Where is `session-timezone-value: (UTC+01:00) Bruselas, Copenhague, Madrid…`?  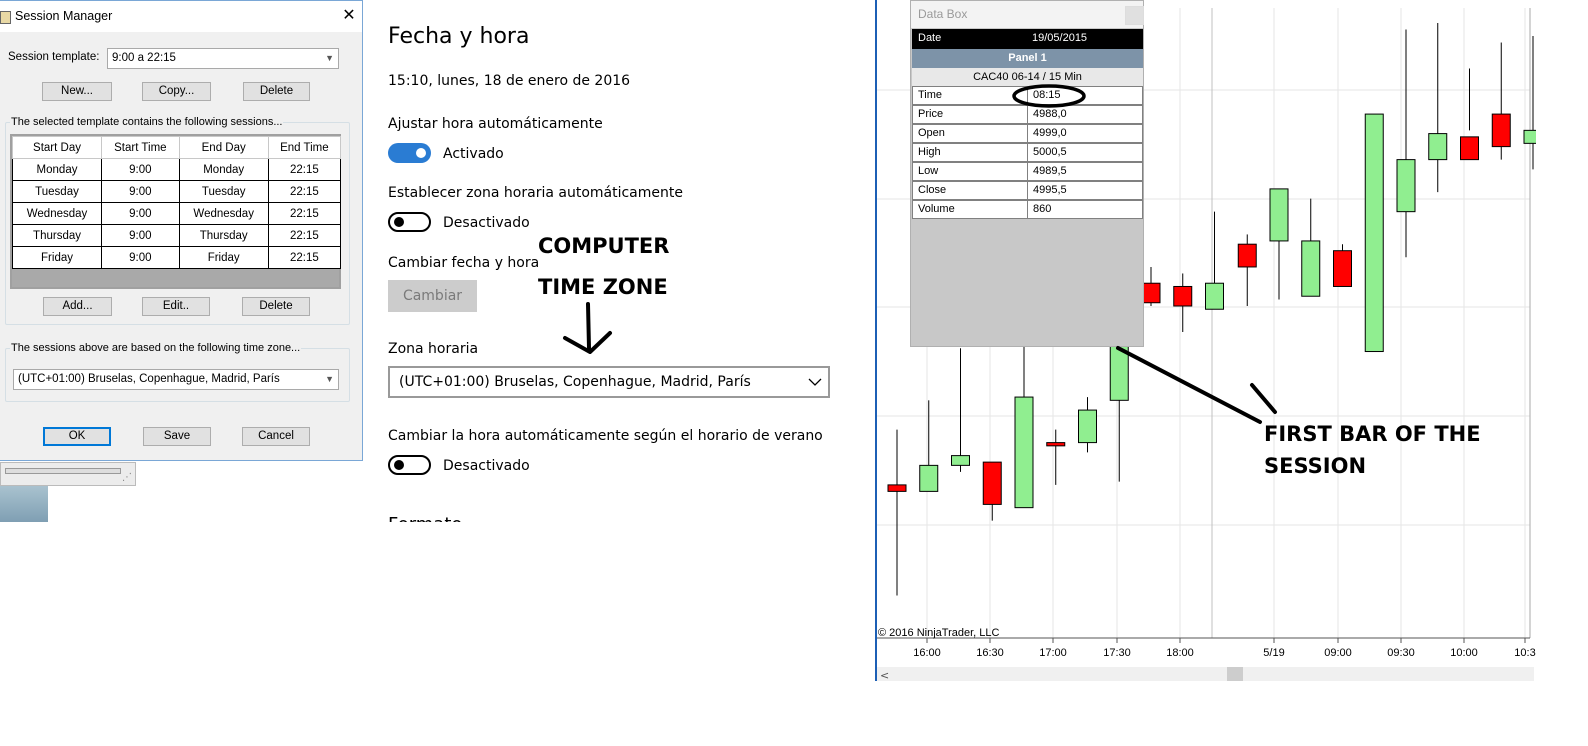 session-timezone-value: (UTC+01:00) Bruselas, Copenhague, Madrid… is located at coordinates (149, 379).